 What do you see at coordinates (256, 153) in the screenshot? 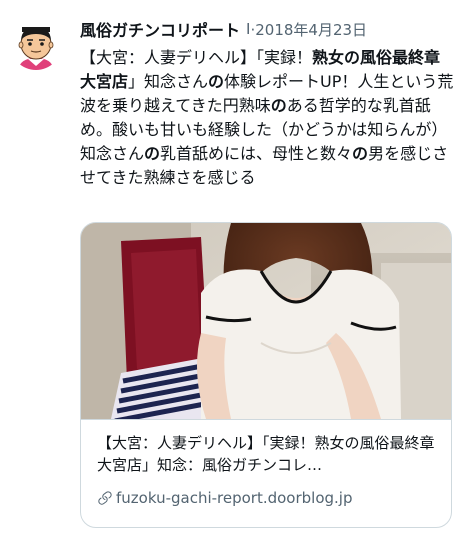
I see `tweet-text-segment: 乳首舐めには、母性と数々` at bounding box center [256, 153].